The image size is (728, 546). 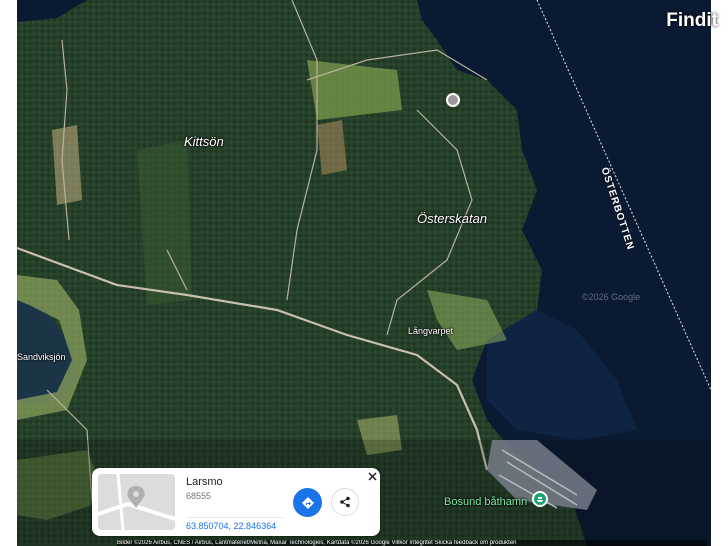 What do you see at coordinates (485, 502) in the screenshot?
I see `poi-label-bosund-bathamn: Bosund båthamn` at bounding box center [485, 502].